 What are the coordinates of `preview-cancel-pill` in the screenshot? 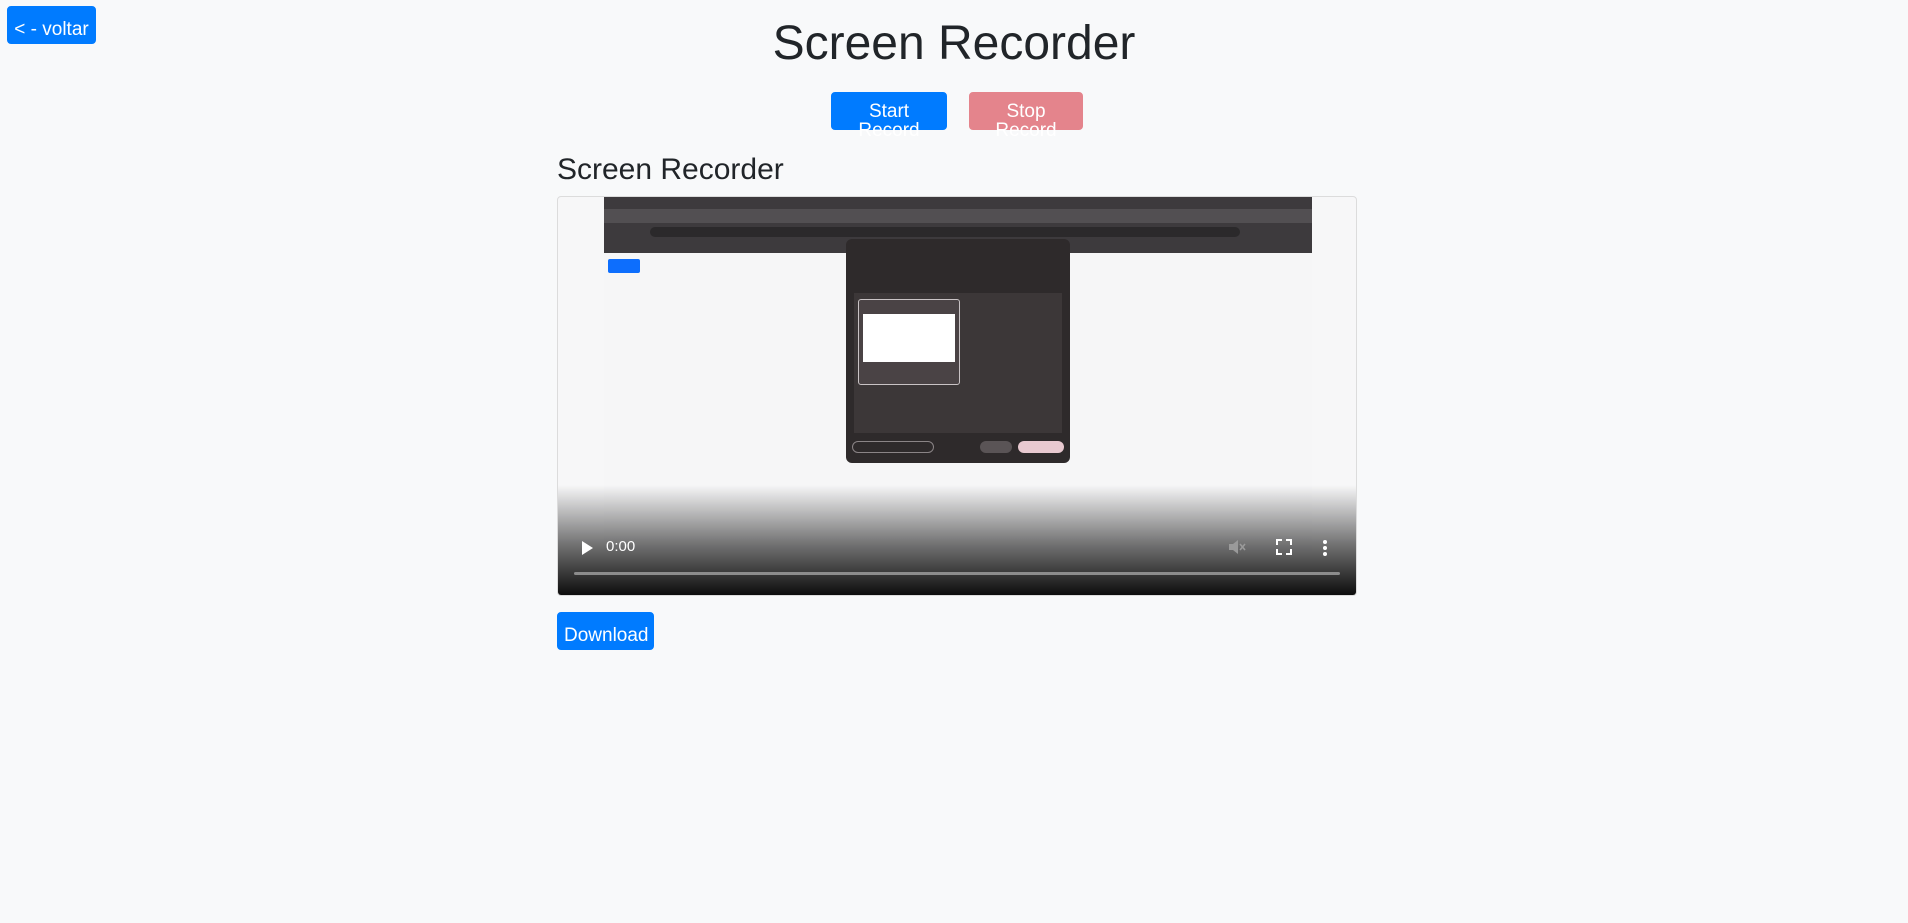 It's located at (996, 447).